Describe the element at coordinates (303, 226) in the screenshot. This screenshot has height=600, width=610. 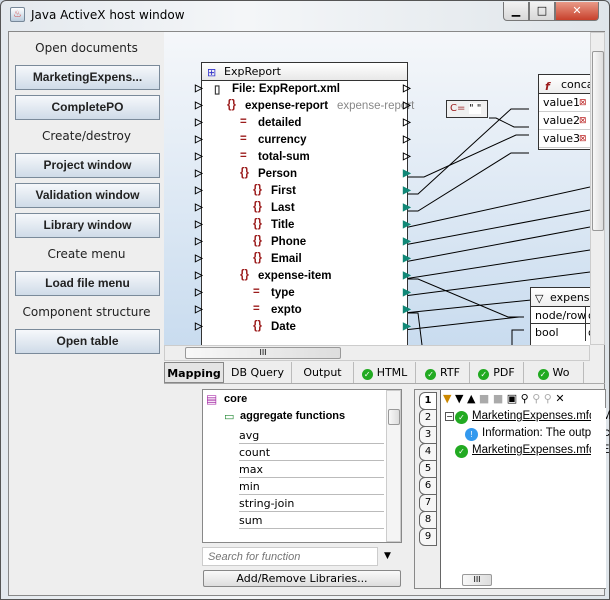
I see `schema-row: {} Title ▷ ▶` at that location.